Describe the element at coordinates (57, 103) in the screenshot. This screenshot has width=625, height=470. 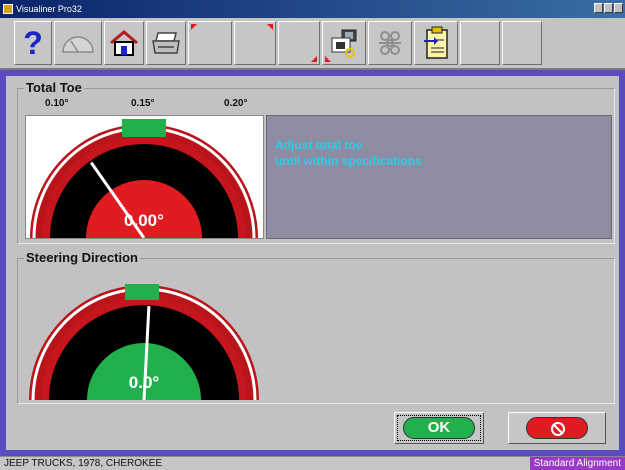
I see `toe-scale-low: 0.10°` at that location.